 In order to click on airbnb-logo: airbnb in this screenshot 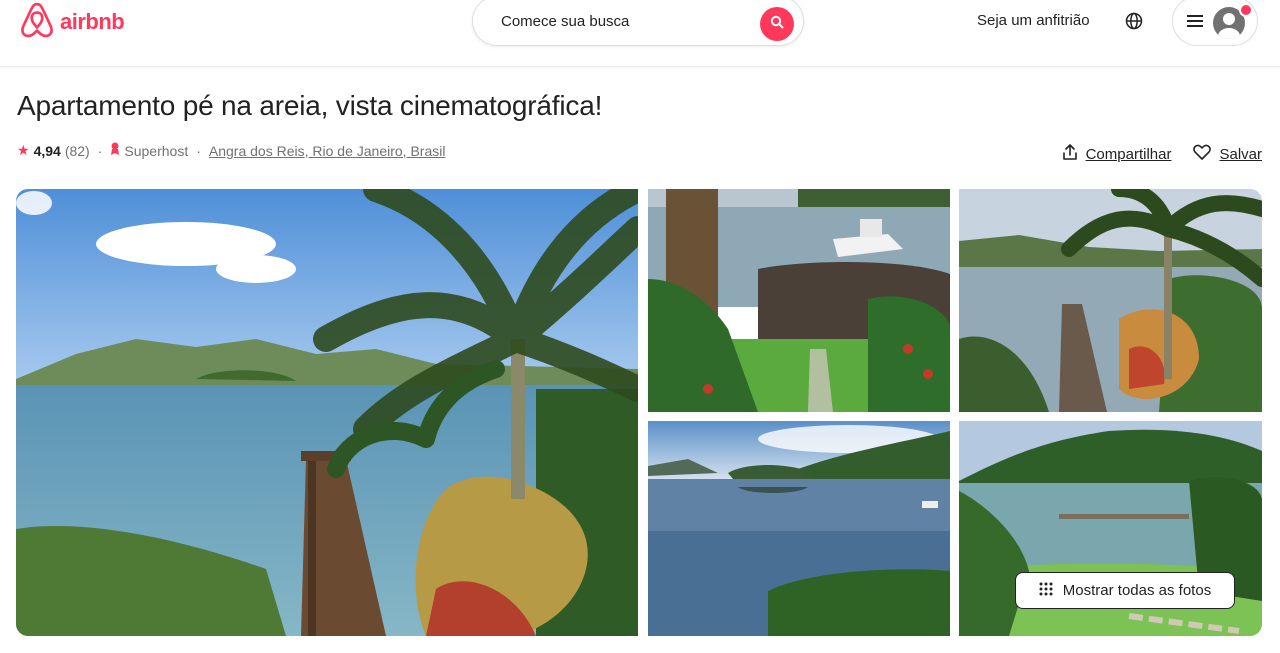, I will do `click(72, 22)`.